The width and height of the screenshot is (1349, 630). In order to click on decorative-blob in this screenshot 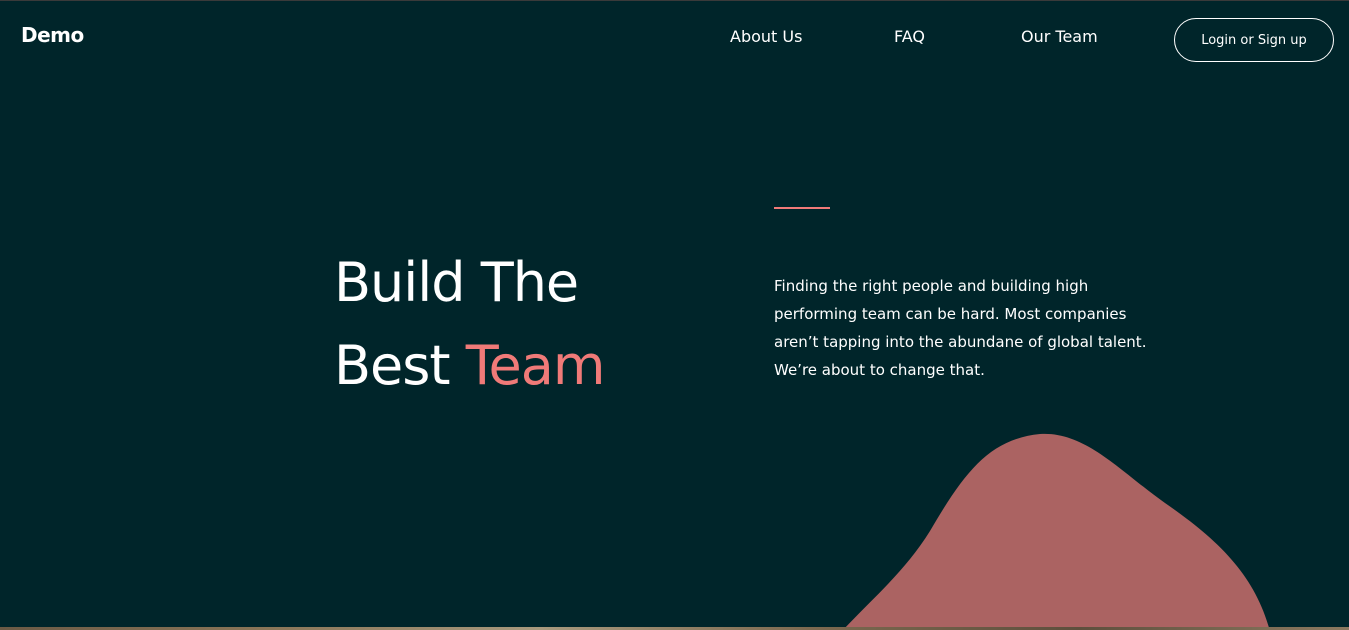, I will do `click(1056, 531)`.